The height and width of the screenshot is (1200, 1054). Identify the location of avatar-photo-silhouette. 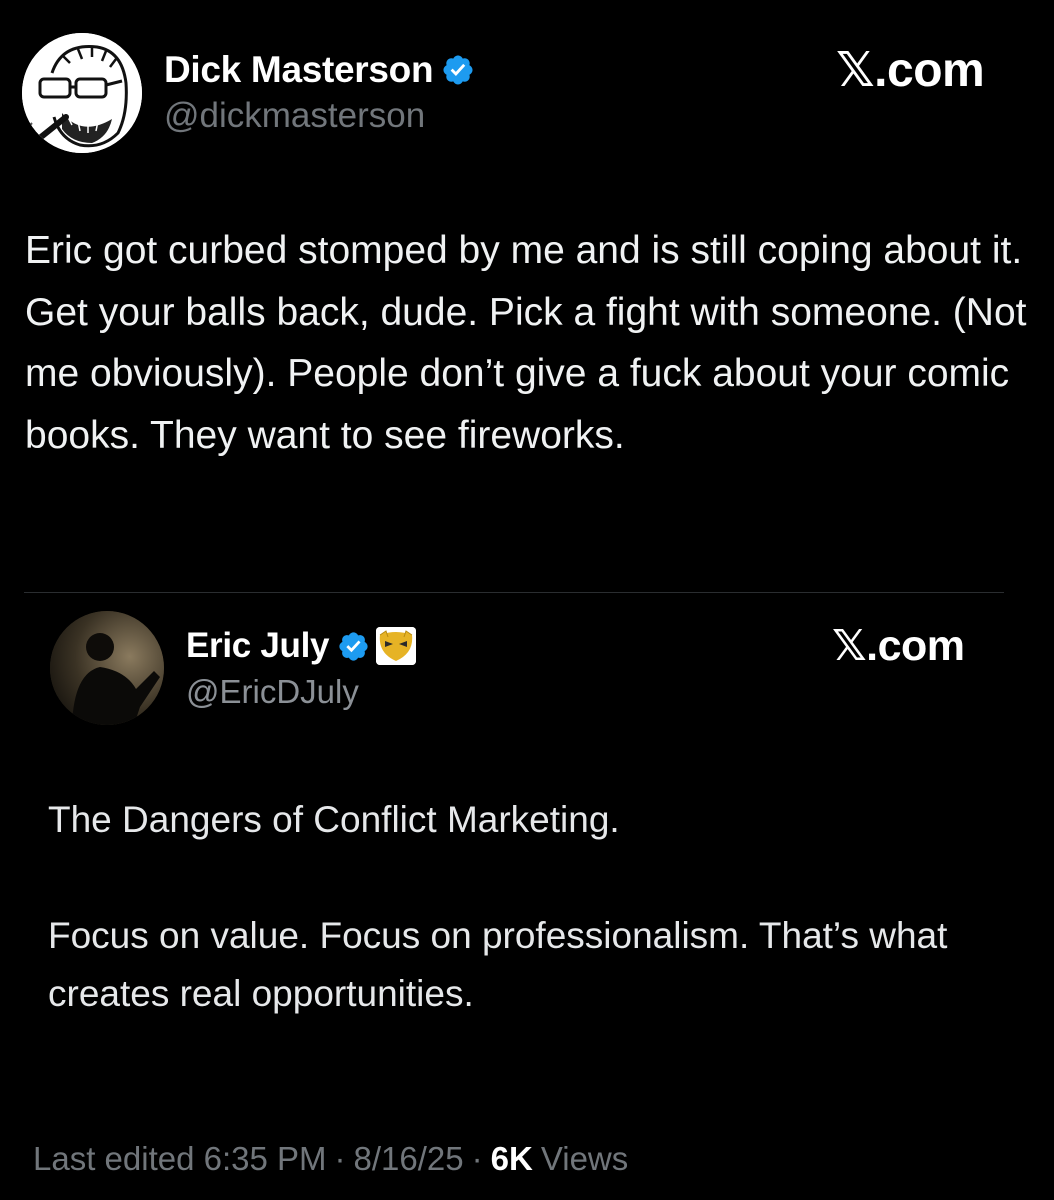
(107, 668).